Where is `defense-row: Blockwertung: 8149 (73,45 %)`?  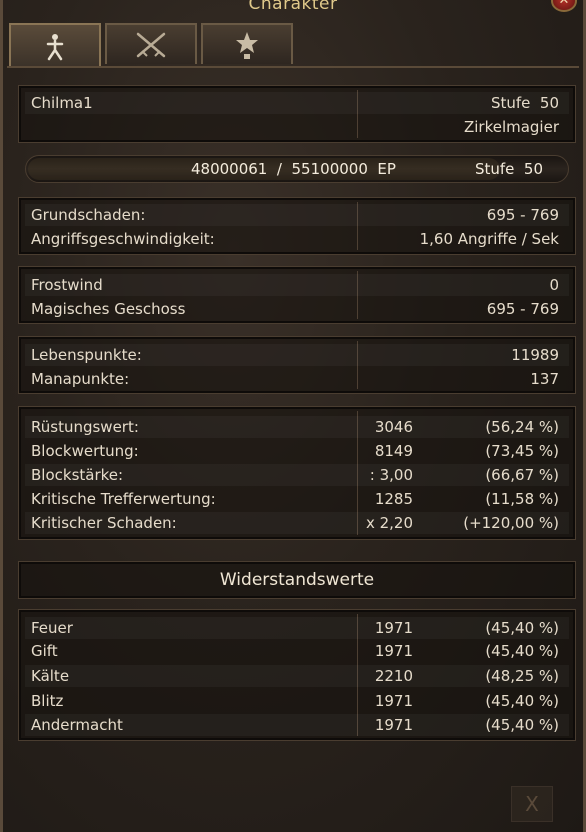
defense-row: Blockwertung: 8149 (73,45 %) is located at coordinates (297, 451).